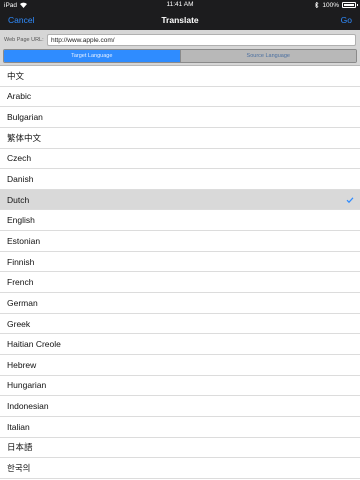 This screenshot has width=360, height=480. What do you see at coordinates (16, 75) in the screenshot?
I see `language-label: 中文` at bounding box center [16, 75].